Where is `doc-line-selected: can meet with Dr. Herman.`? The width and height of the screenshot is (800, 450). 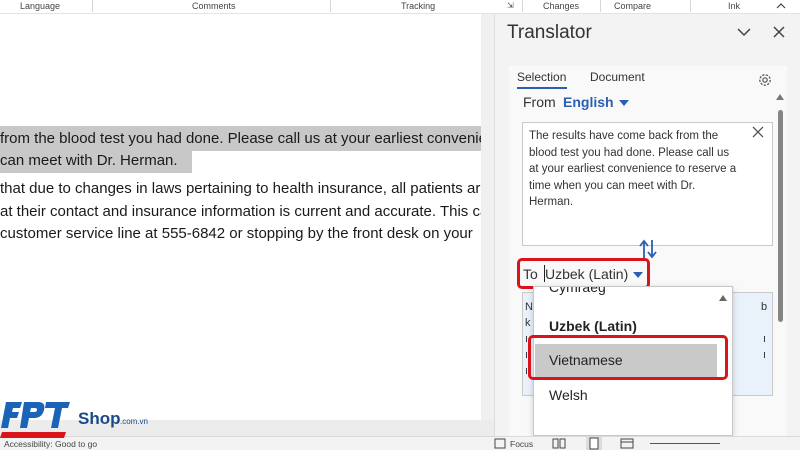 doc-line-selected: can meet with Dr. Herman. is located at coordinates (96, 160).